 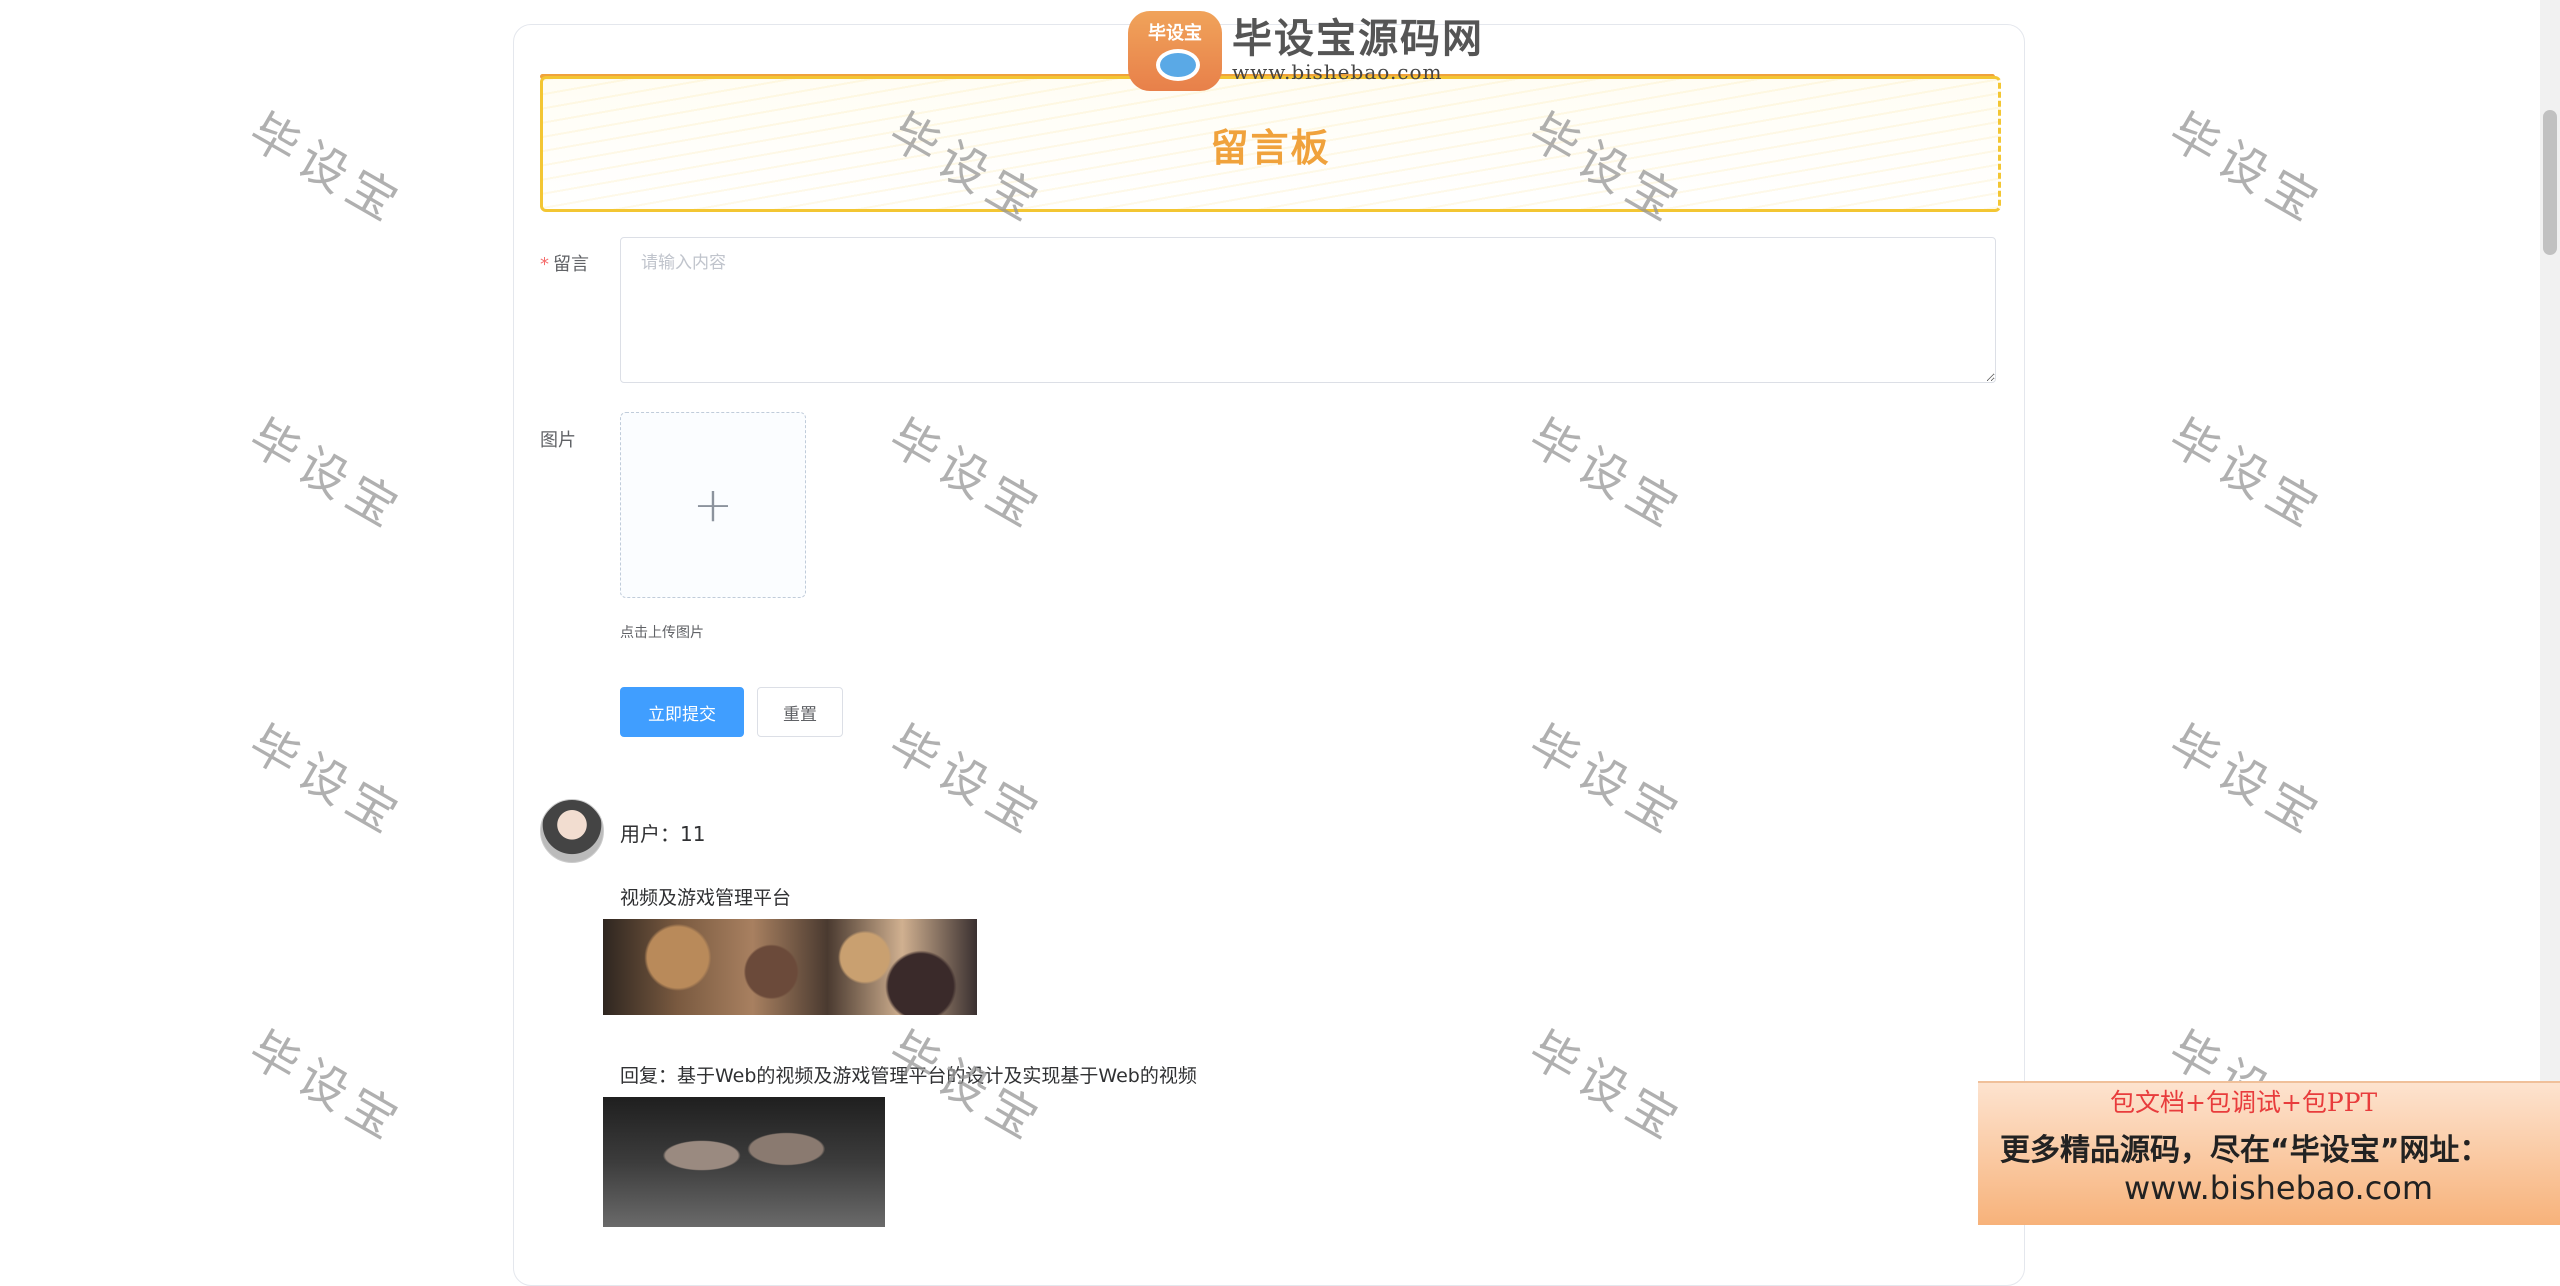 I want to click on ad-line1: 包文档+包调试+包PPT, so click(x=2244, y=1102).